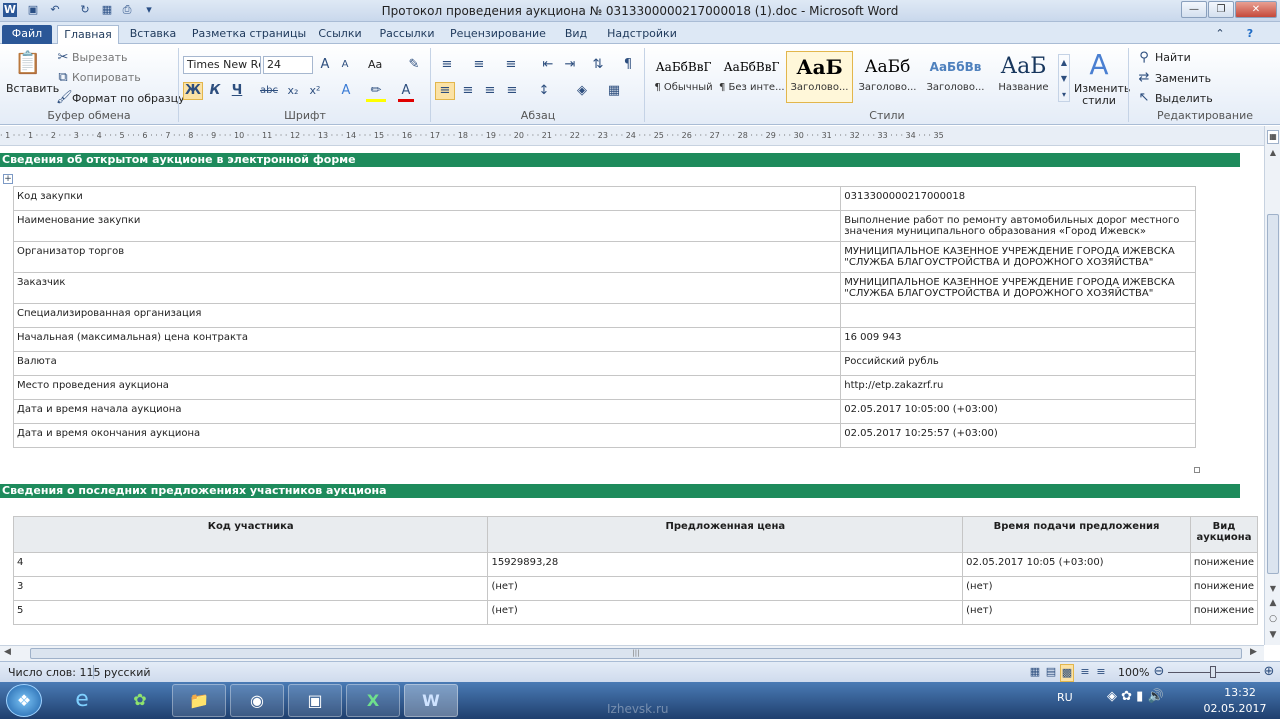 Image resolution: width=1280 pixels, height=719 pixels. Describe the element at coordinates (257, 700) in the screenshot. I see `chrome-icon: ◉` at that location.